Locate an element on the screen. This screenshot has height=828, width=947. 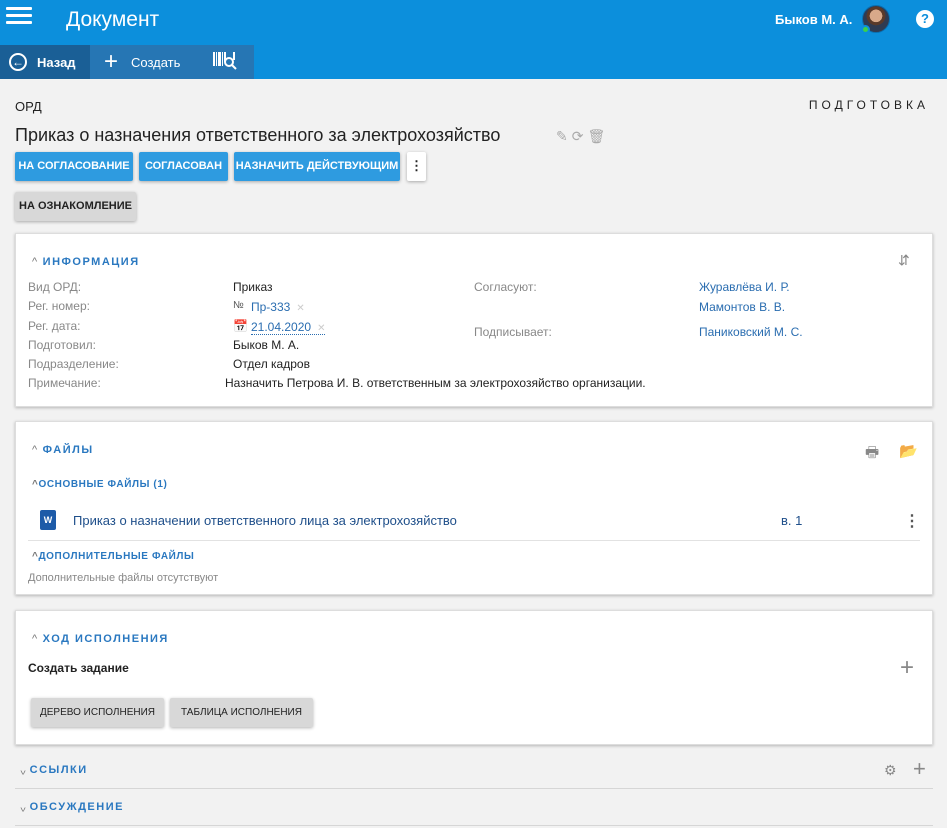
extra-files-heading: ДОПОЛНИТЕЛЬНЫЕ ФАЙЛЫ is located at coordinates (116, 556).